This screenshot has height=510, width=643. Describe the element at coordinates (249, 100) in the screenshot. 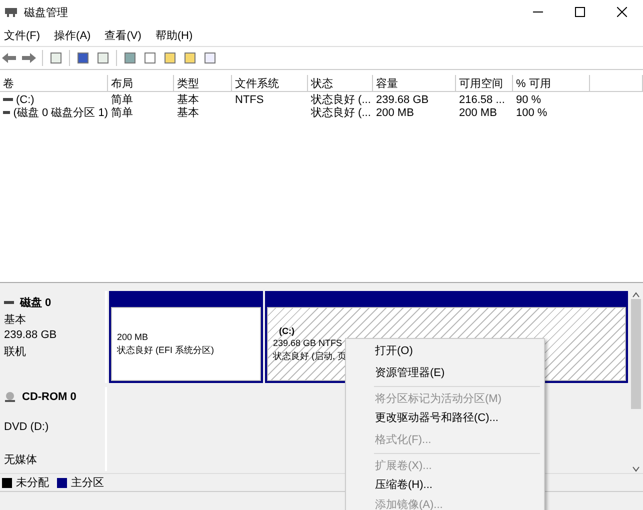

I see `table-cell: NTFS` at that location.